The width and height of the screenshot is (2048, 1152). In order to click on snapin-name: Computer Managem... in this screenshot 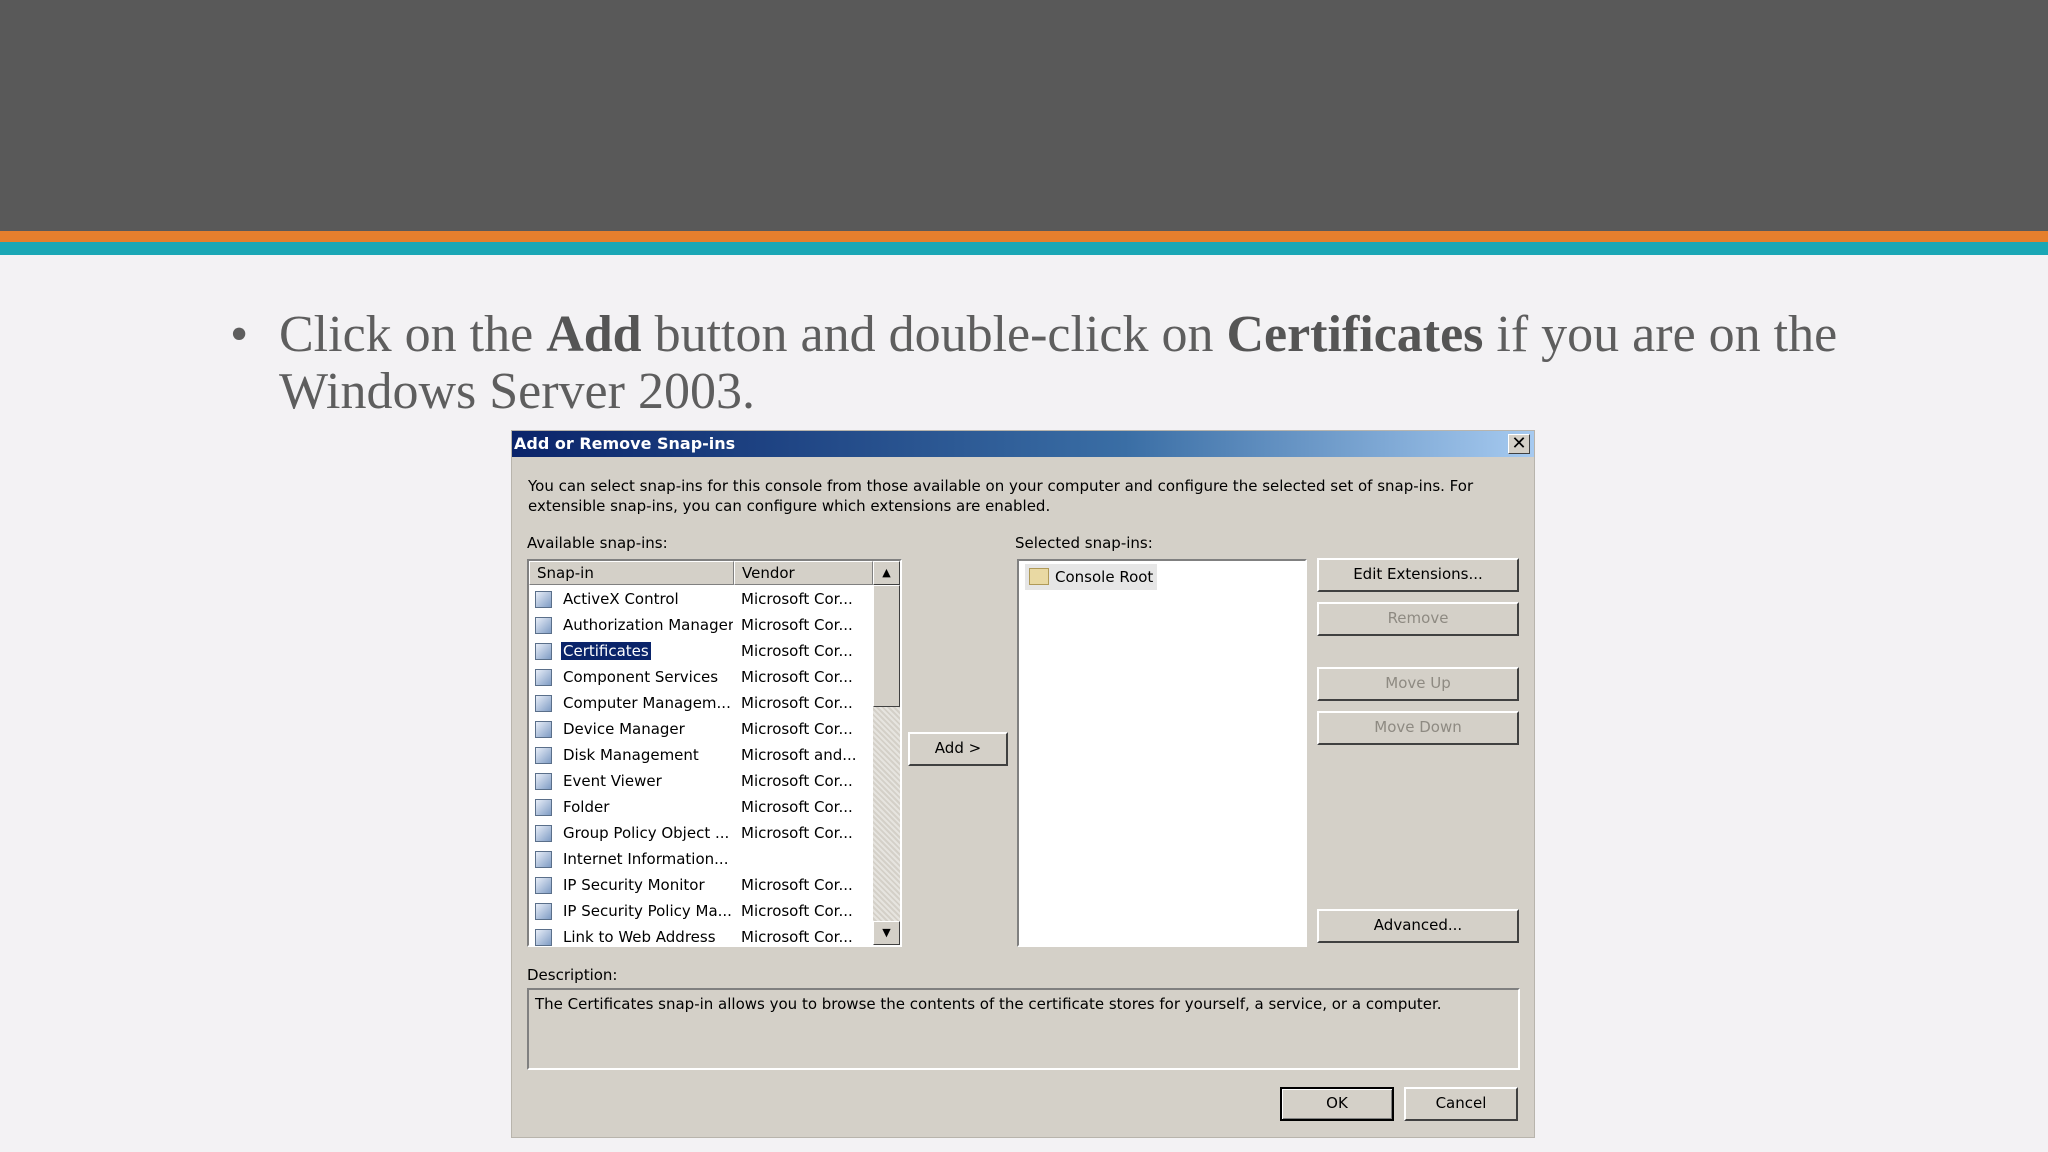, I will do `click(647, 703)`.